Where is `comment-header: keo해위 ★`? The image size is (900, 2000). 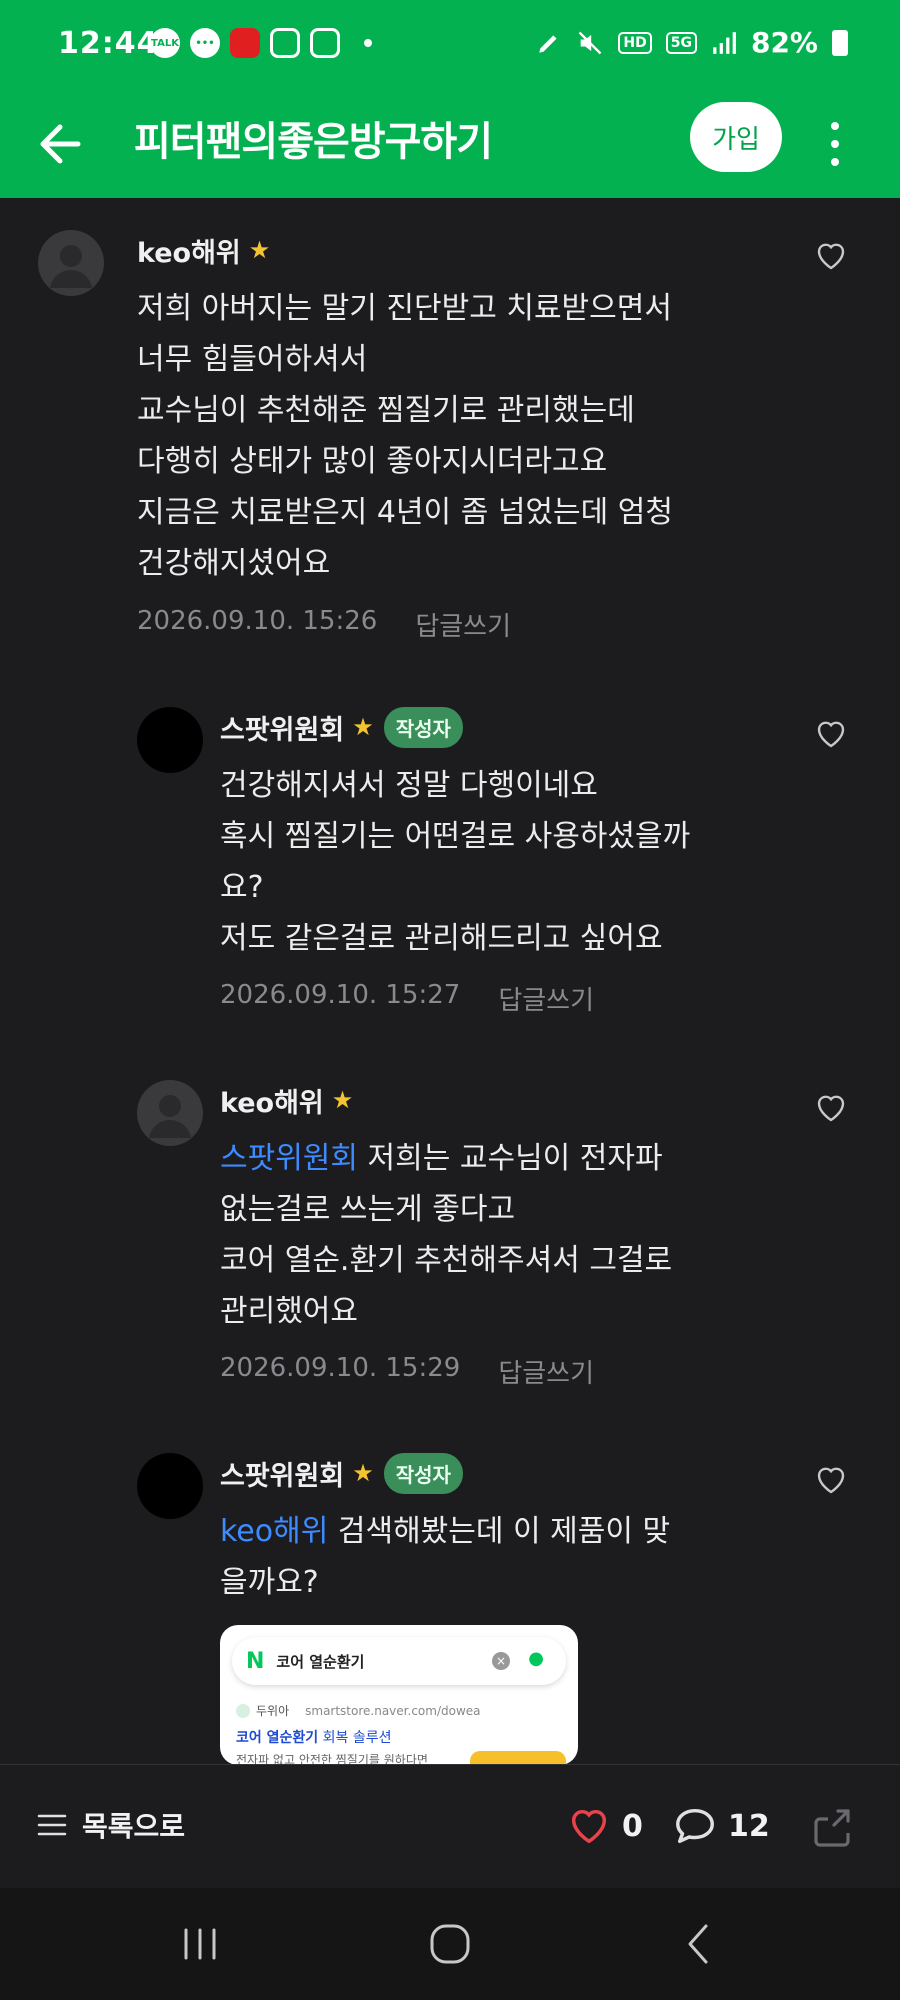 comment-header: keo해위 ★ is located at coordinates (286, 1100).